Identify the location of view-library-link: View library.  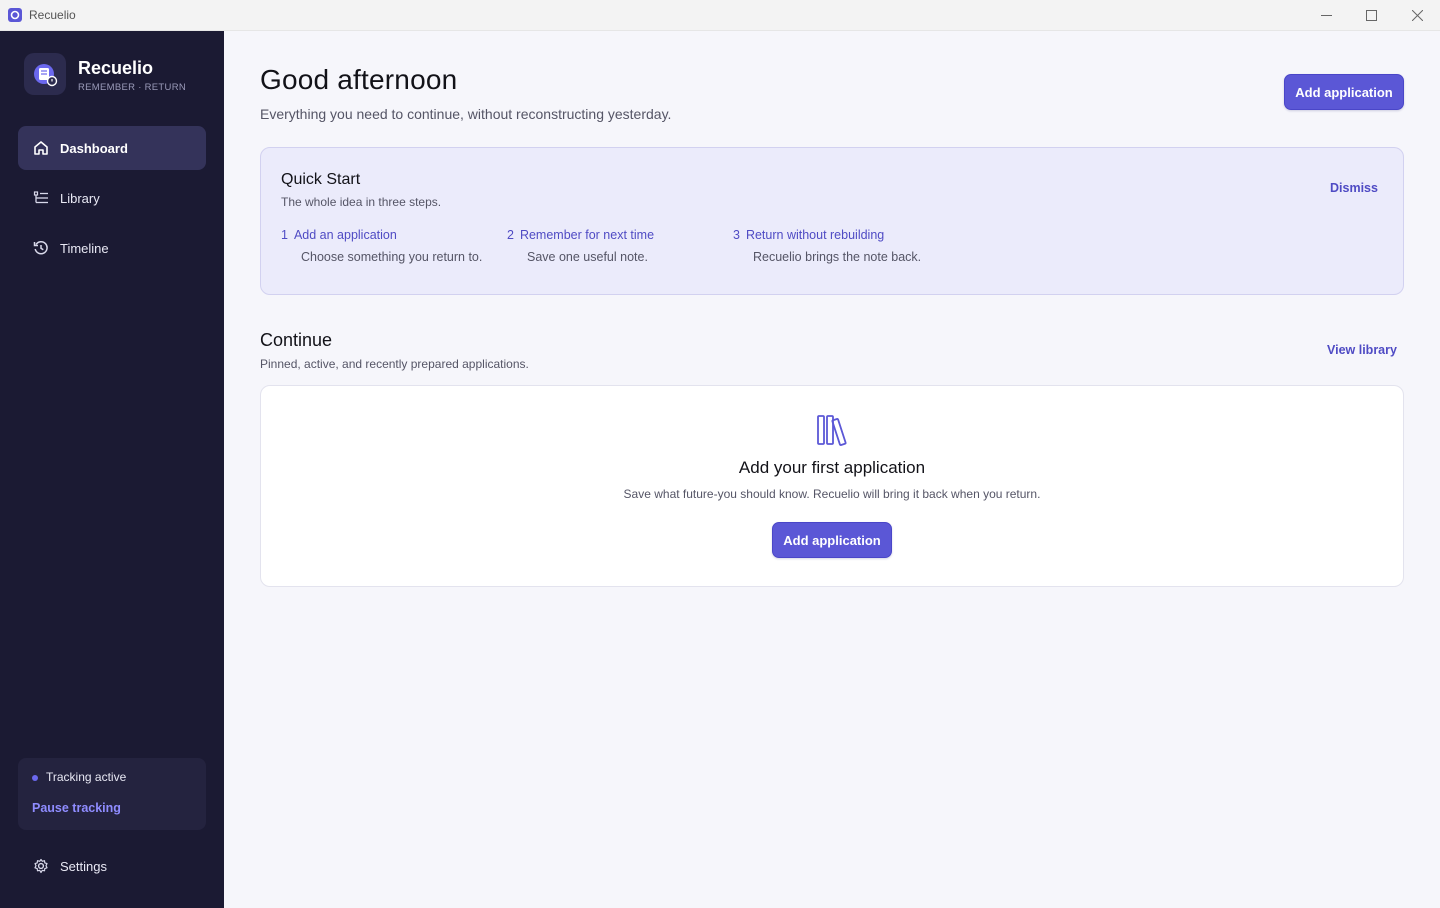
(1362, 350).